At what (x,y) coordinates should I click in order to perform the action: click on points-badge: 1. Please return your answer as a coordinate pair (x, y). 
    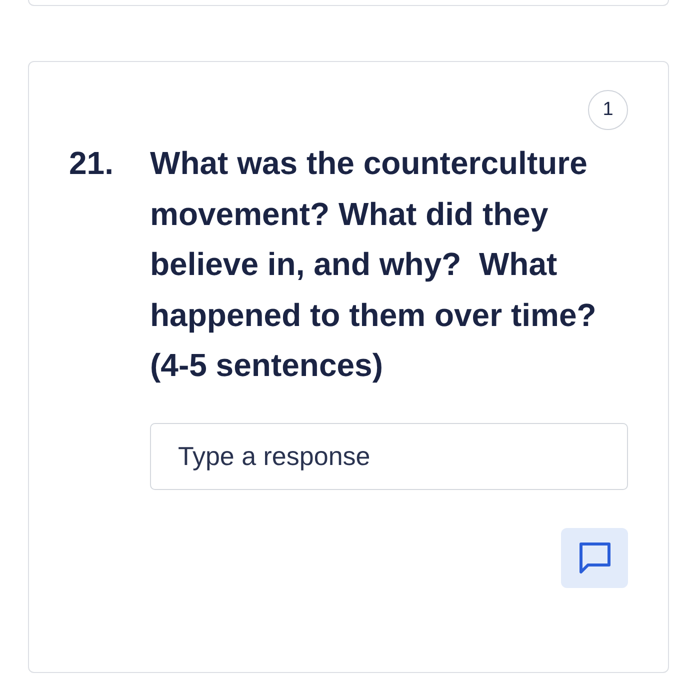
    Looking at the image, I should click on (608, 110).